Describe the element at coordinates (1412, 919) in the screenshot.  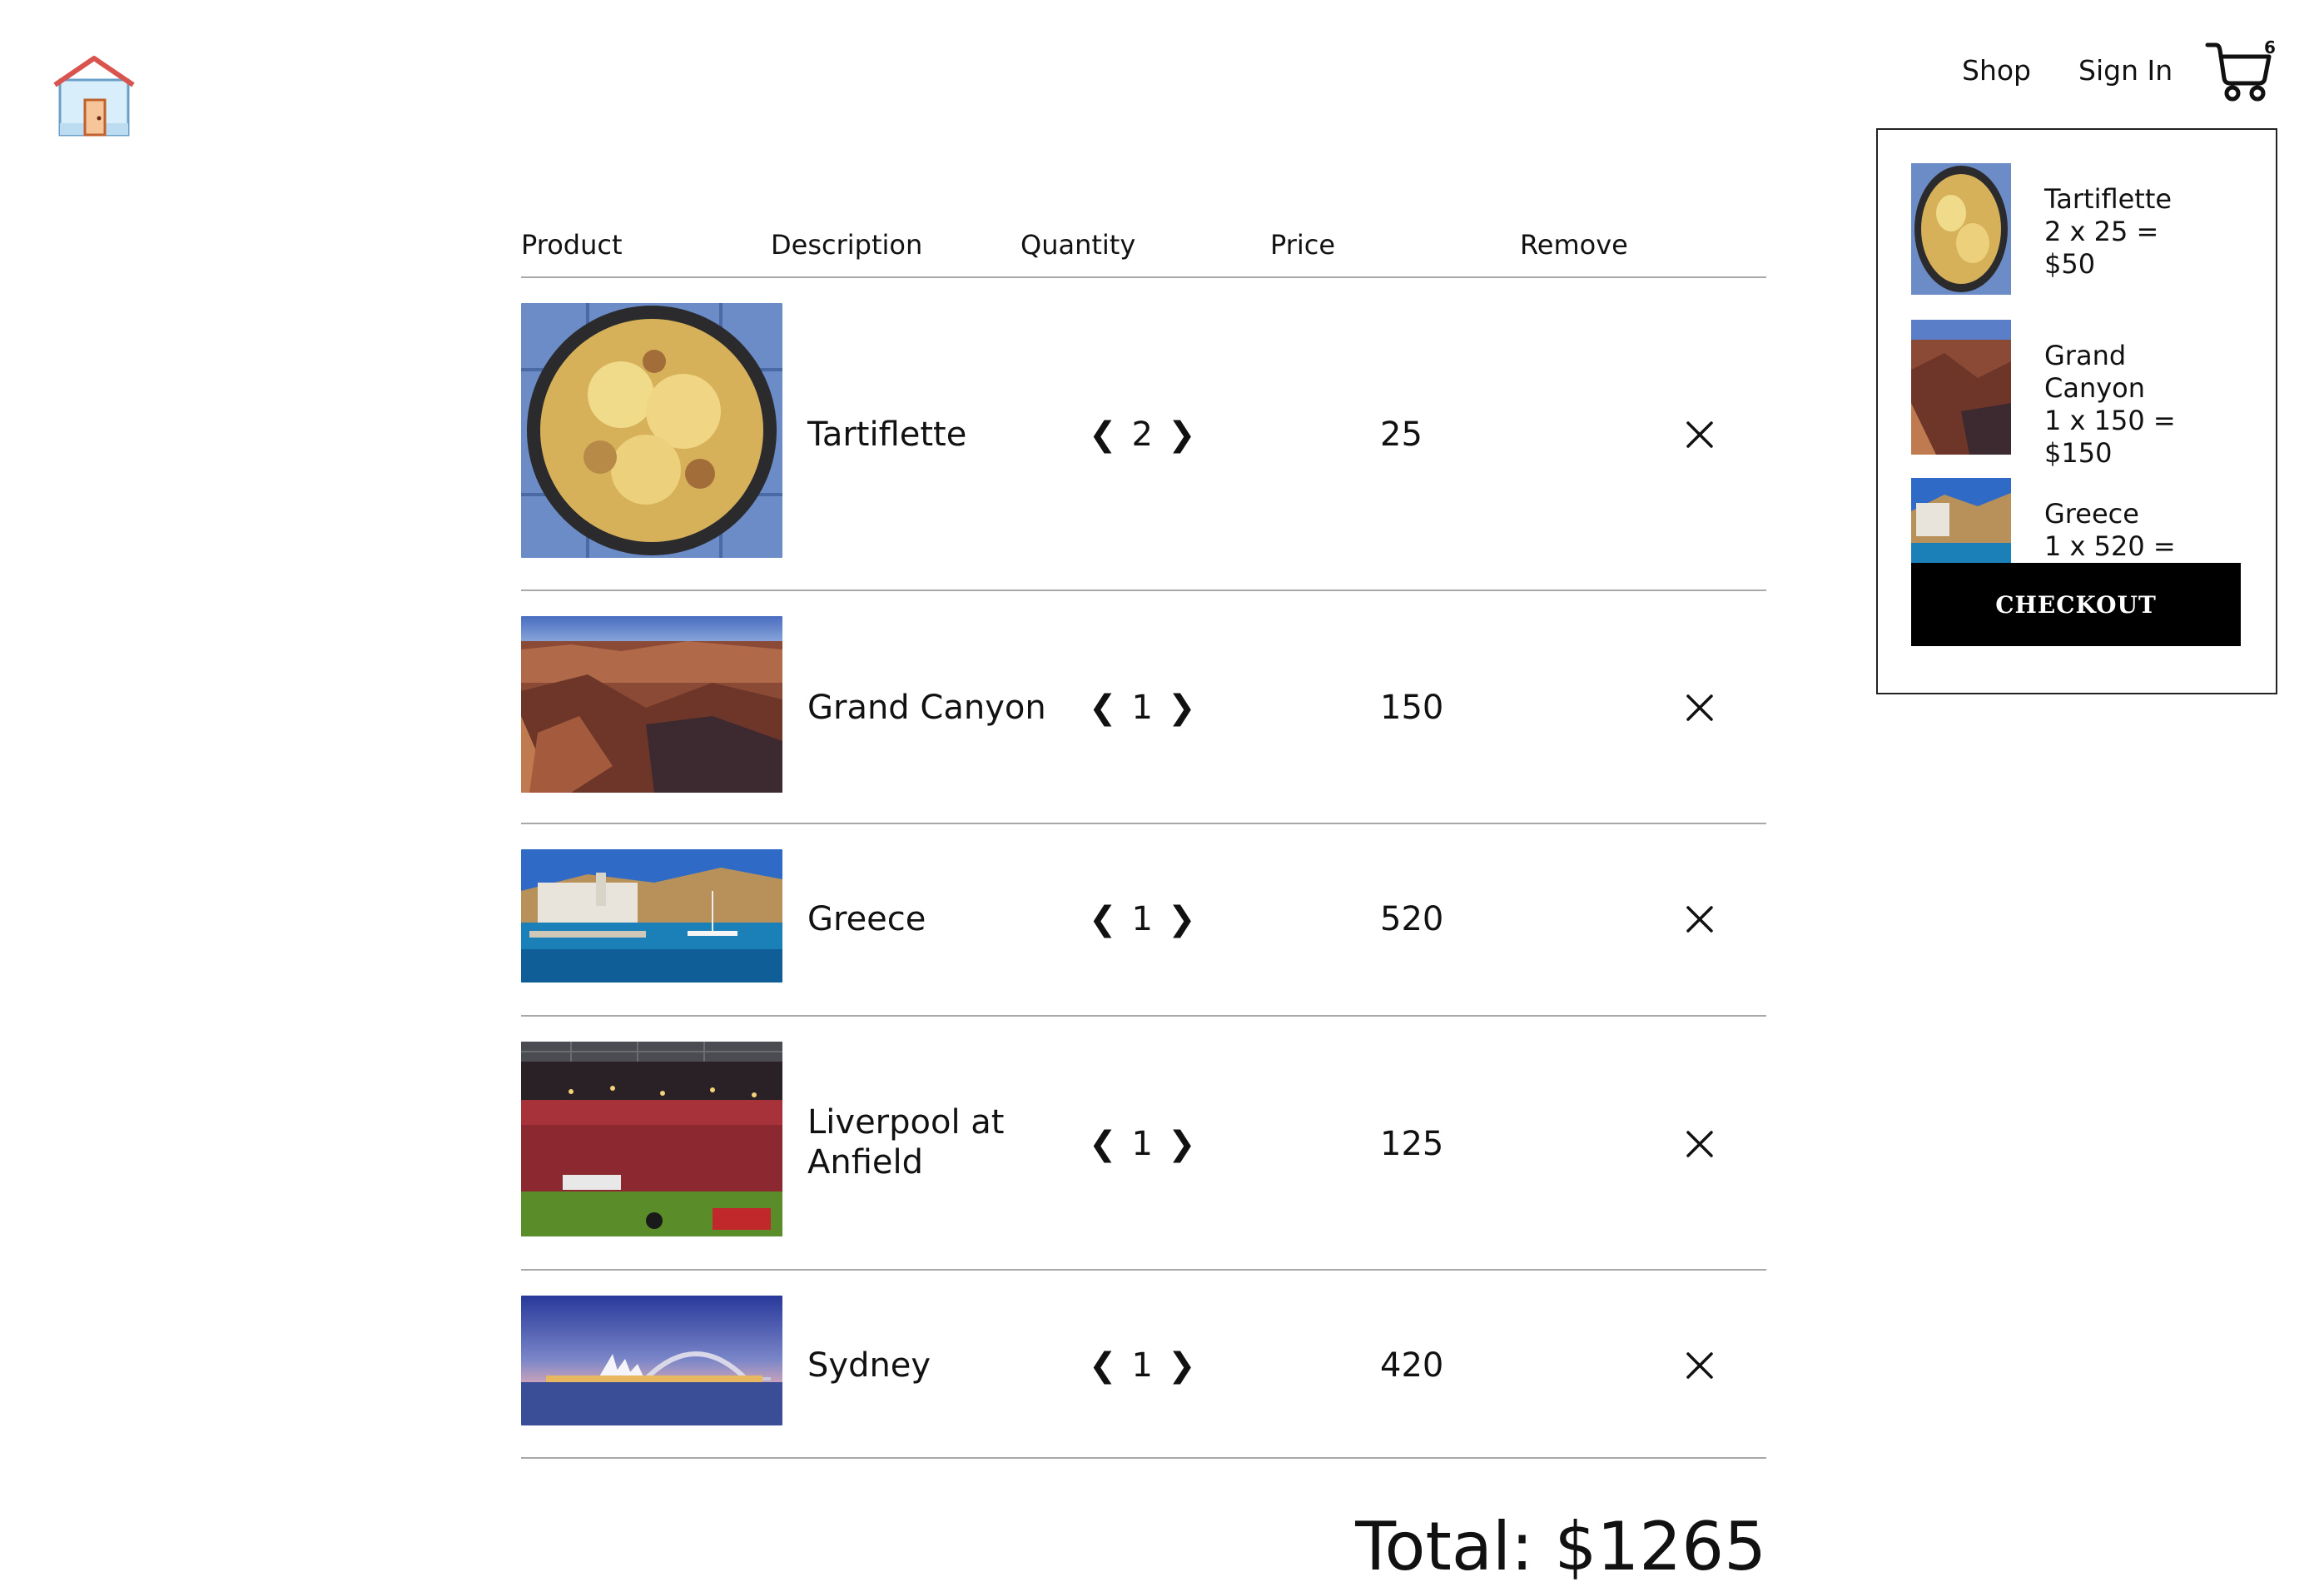
I see `product-price: 520` at that location.